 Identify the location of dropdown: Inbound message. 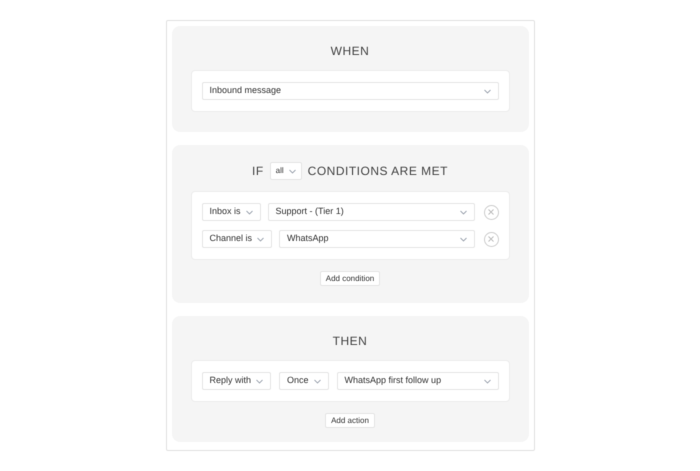
(350, 91).